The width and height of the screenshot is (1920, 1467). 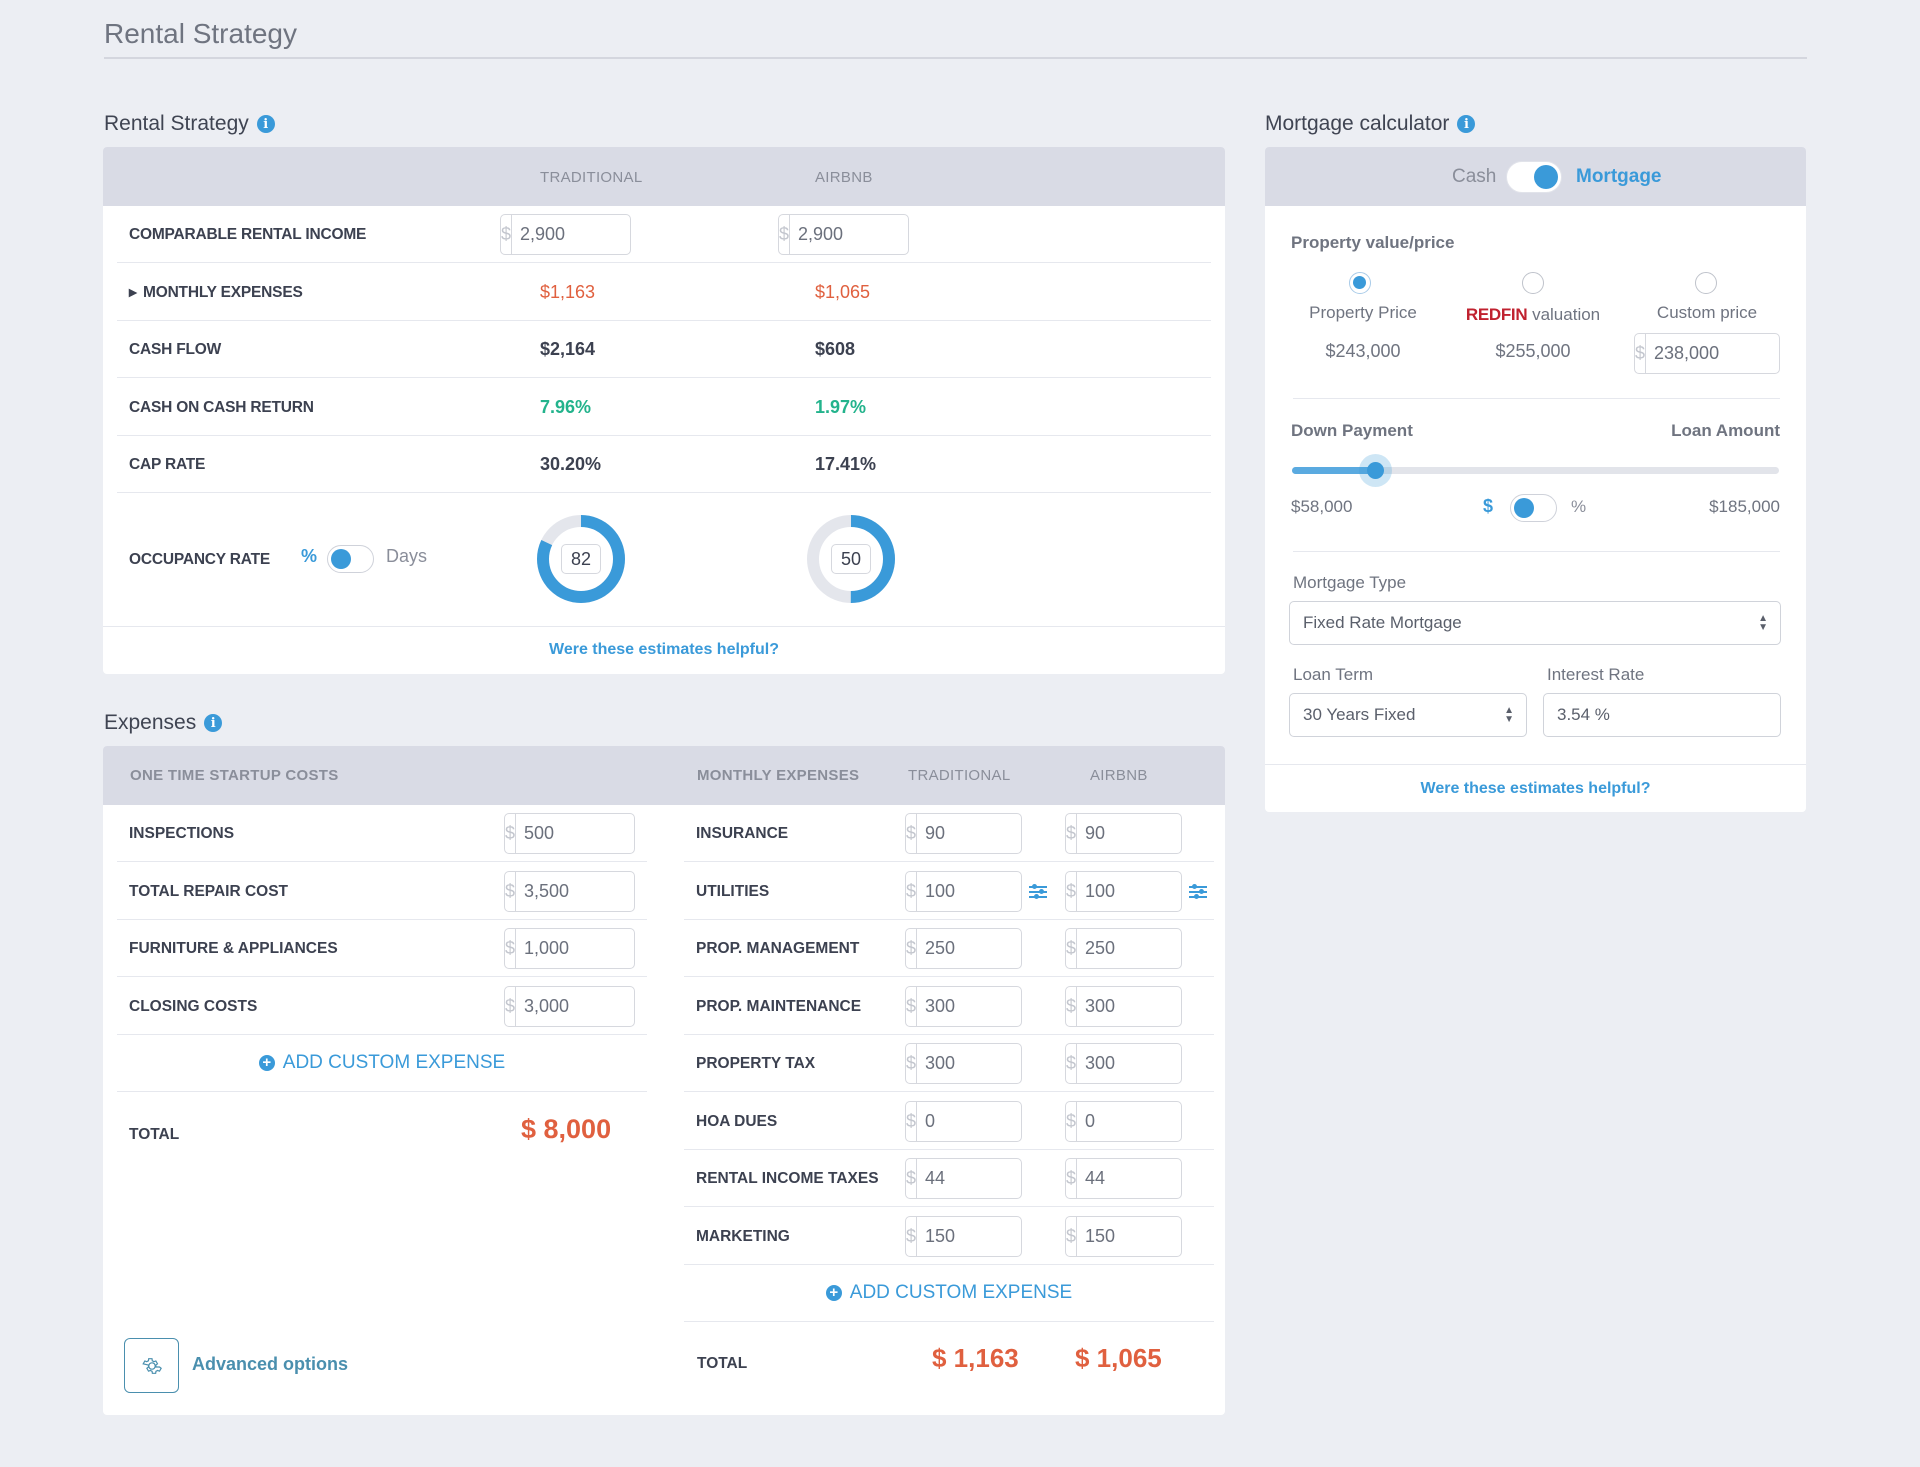 I want to click on monthly-expense-row: PROP. MAINTENANCE $ $, so click(x=954, y=1006).